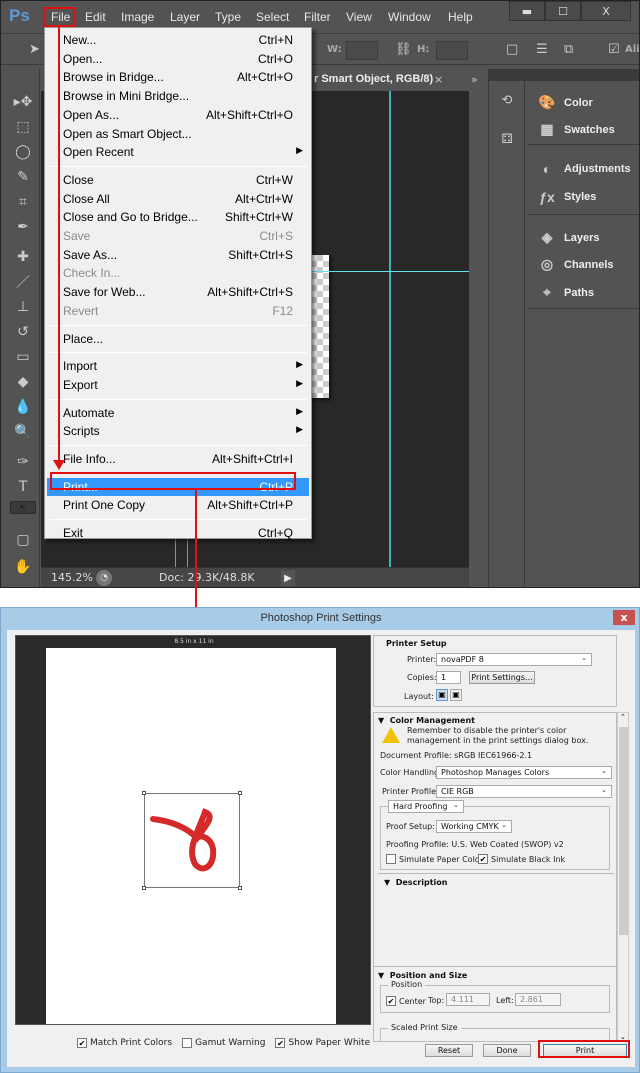 The image size is (640, 1073). Describe the element at coordinates (623, 831) in the screenshot. I see `scrollbar-thumb` at that location.